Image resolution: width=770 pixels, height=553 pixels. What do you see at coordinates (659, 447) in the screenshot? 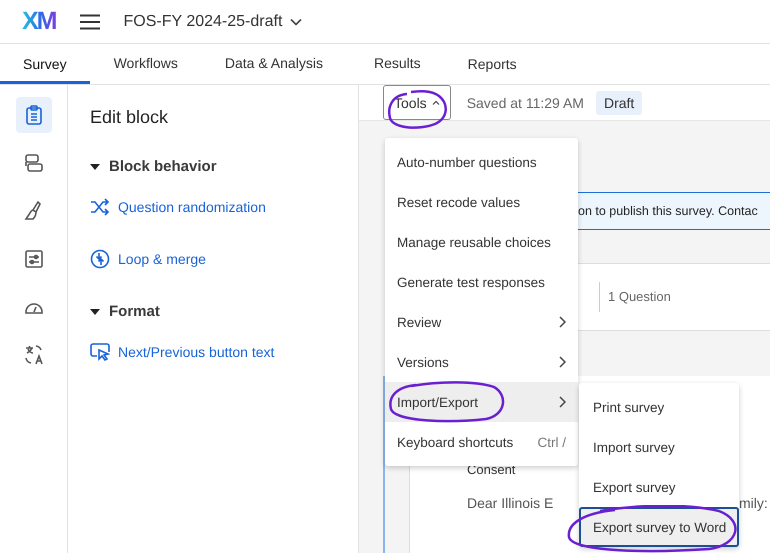
I see `submenu-item: Import survey` at bounding box center [659, 447].